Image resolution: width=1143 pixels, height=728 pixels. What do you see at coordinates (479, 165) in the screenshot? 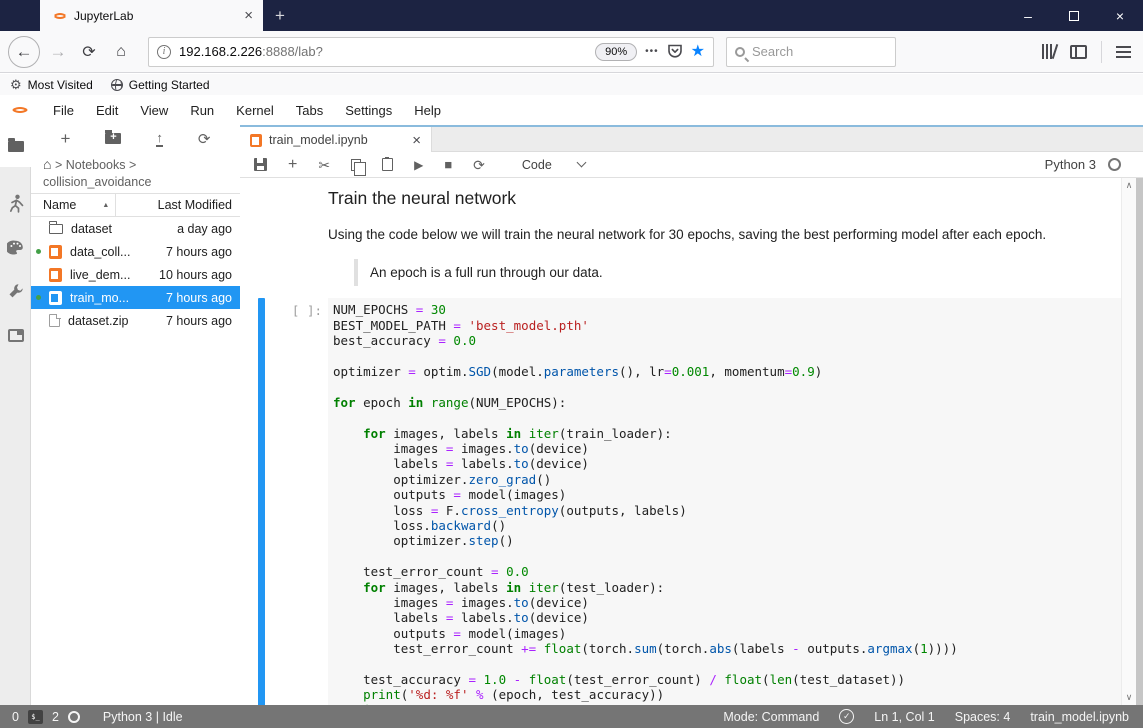
I see `restart-kernel-button: ⟳` at bounding box center [479, 165].